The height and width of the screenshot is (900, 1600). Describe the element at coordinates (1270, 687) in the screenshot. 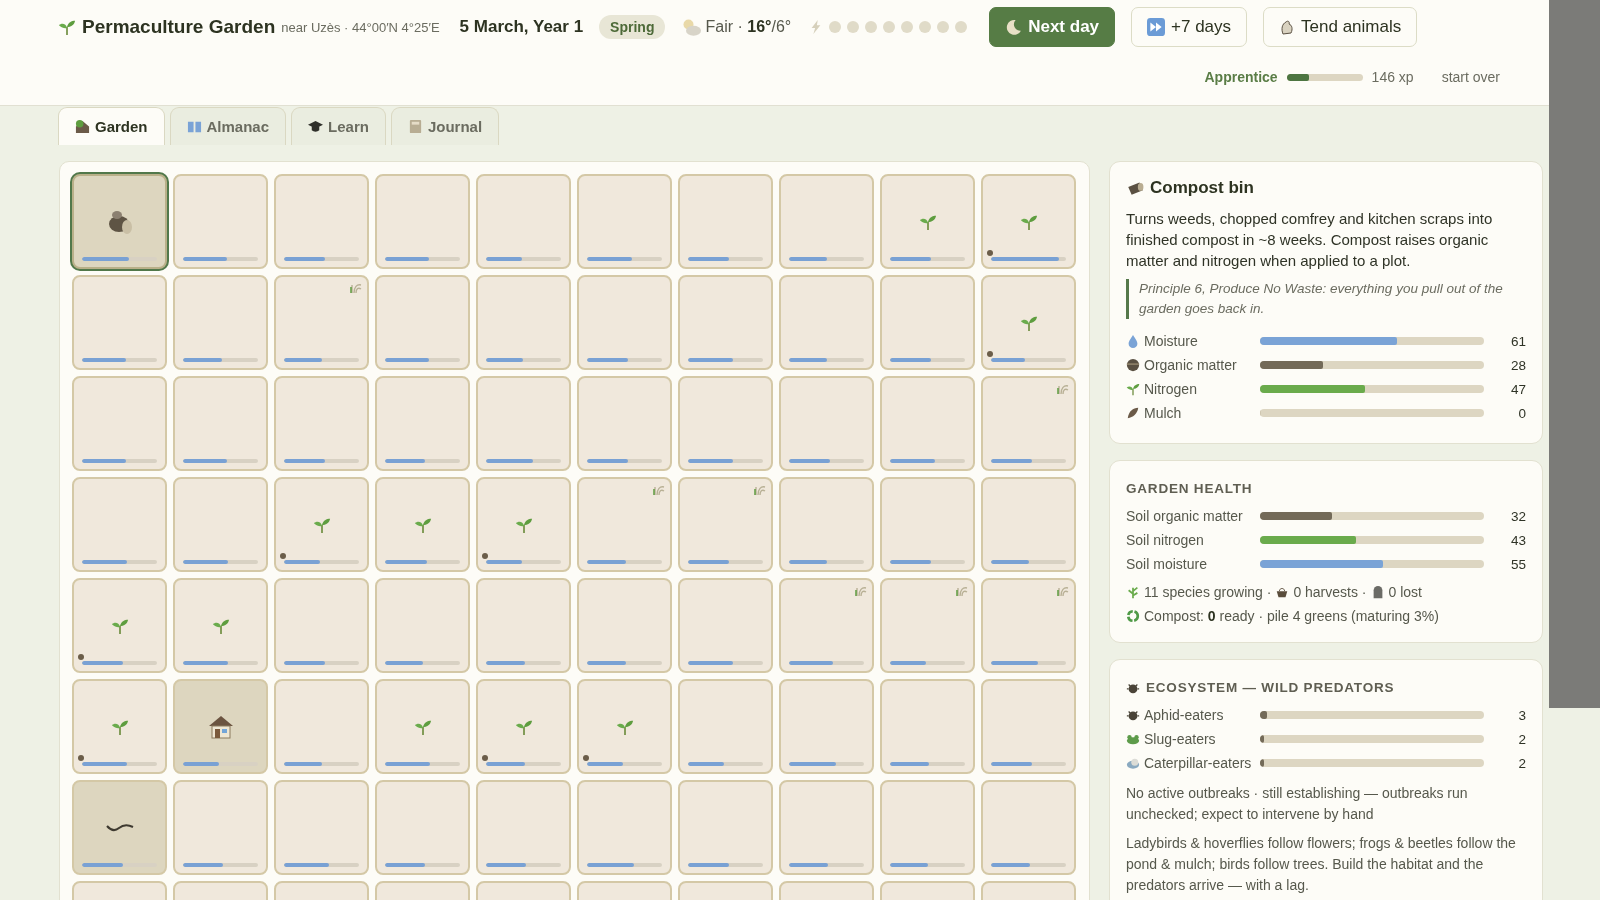

I see `section-heading: ECOSYSTEM — WILD PREDATORS` at that location.